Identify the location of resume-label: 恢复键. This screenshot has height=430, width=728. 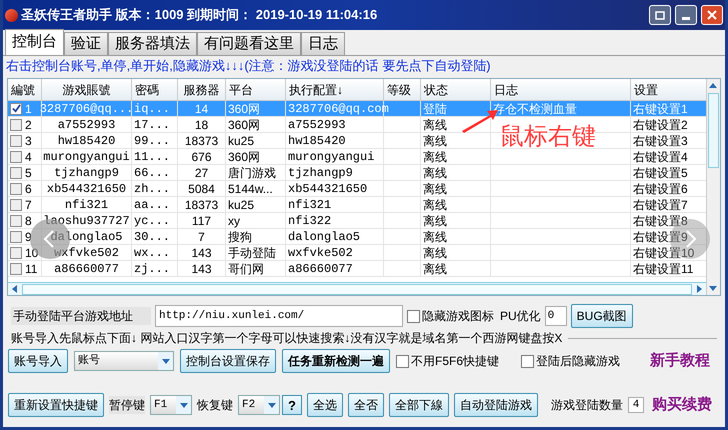
(215, 405).